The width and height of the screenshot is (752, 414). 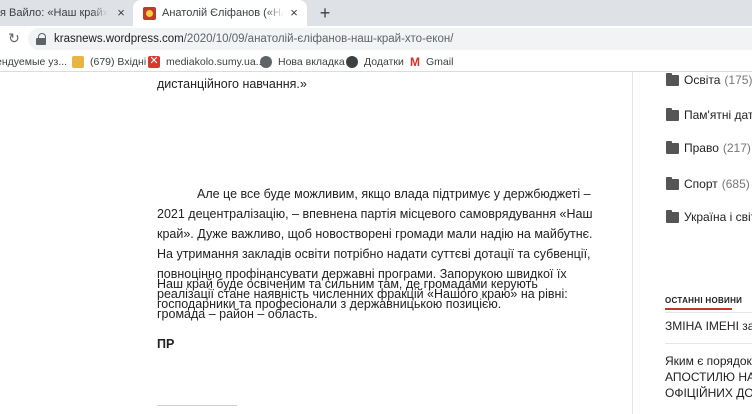 What do you see at coordinates (708, 312) in the screenshot?
I see `heading-rule` at bounding box center [708, 312].